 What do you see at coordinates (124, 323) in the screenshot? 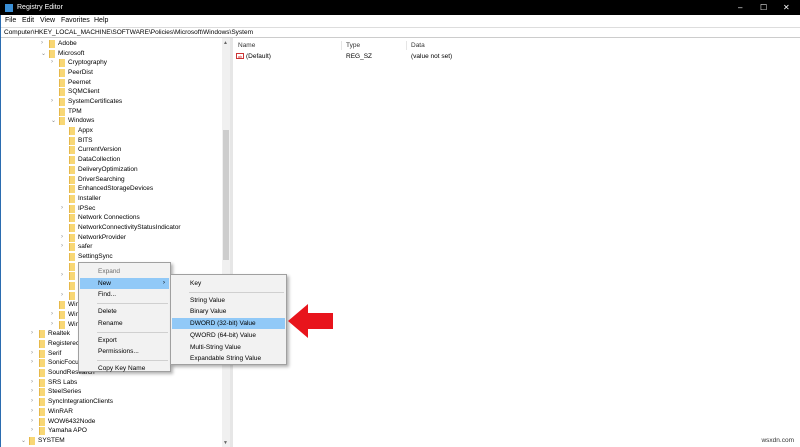
I see `menu-item-rename: Rename` at bounding box center [124, 323].